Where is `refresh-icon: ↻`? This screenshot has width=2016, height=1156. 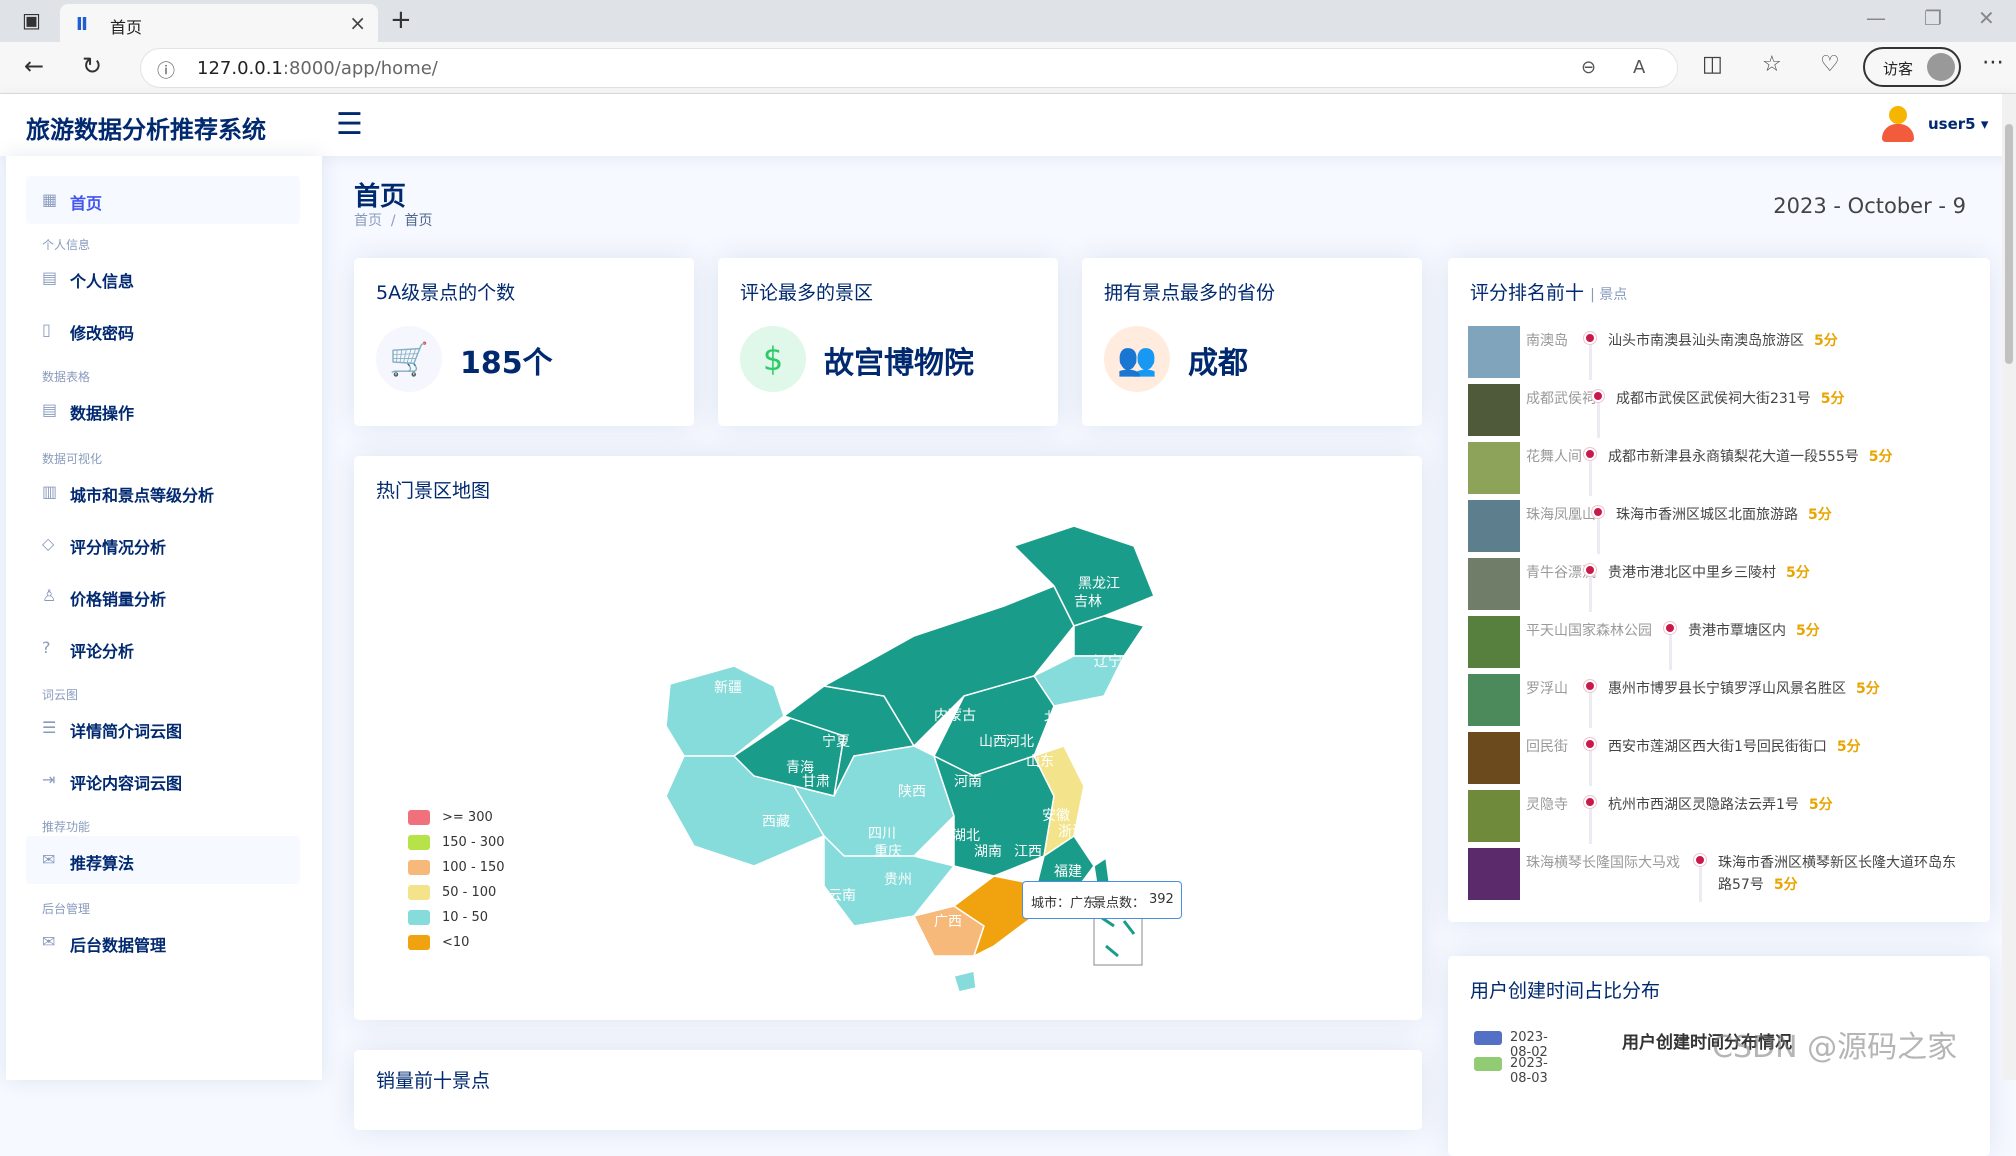
refresh-icon: ↻ is located at coordinates (92, 66).